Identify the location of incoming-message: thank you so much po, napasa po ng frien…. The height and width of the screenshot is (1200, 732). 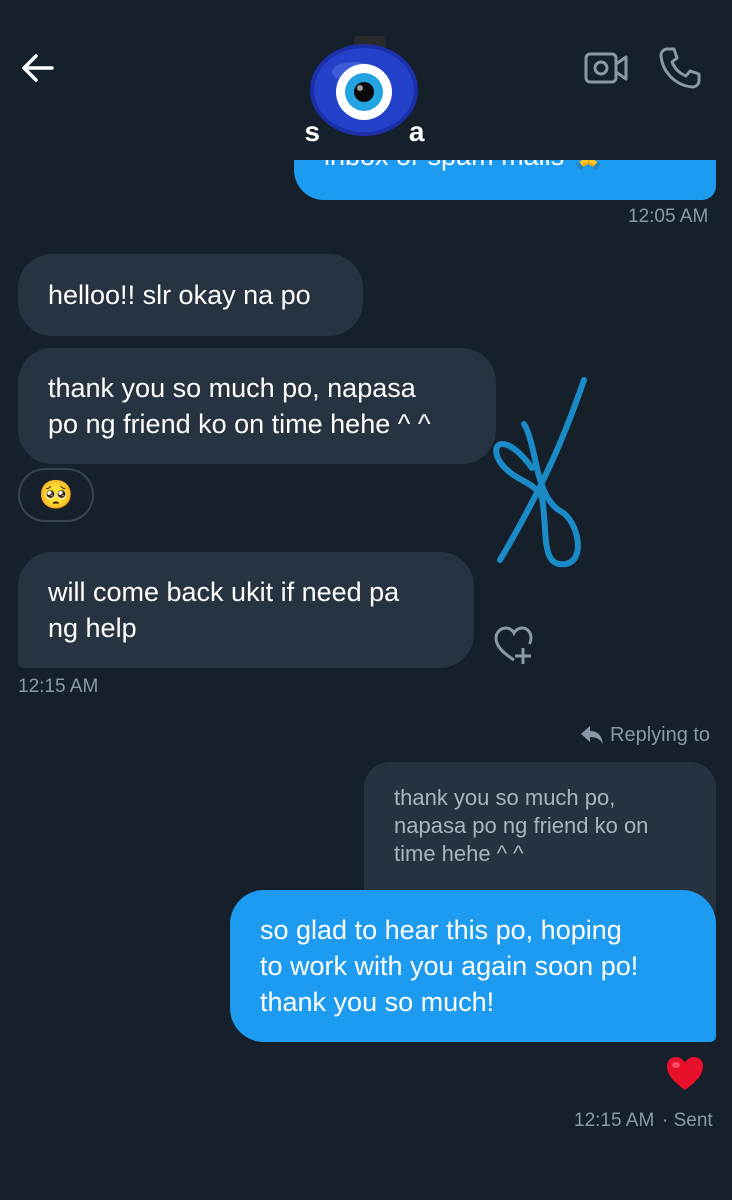
(257, 406).